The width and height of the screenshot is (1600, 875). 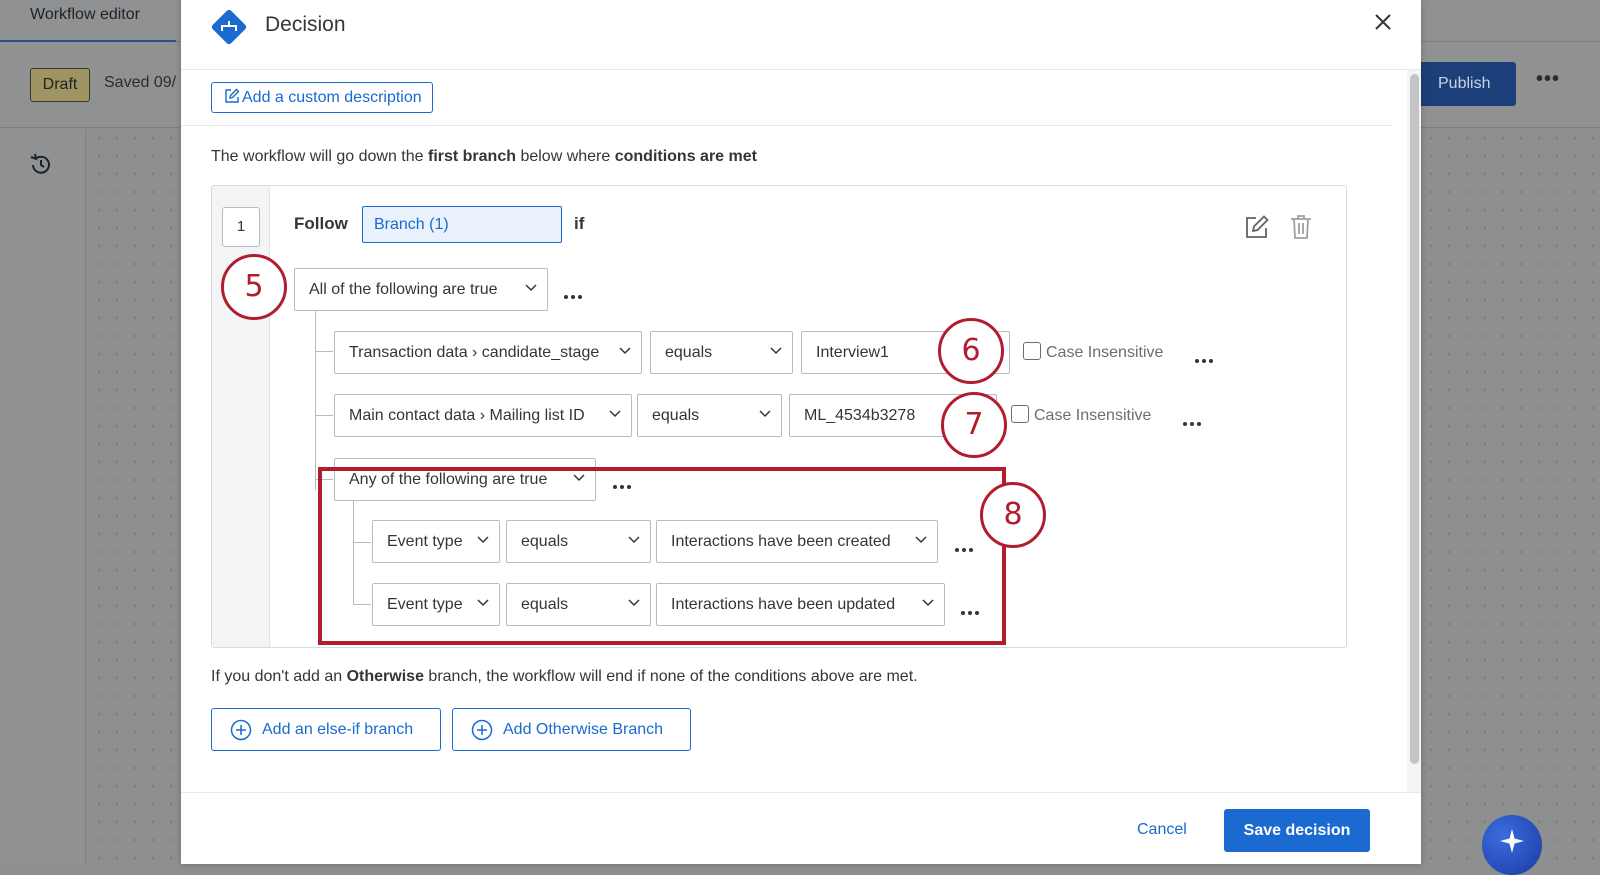 I want to click on add-description-button: Add a custom description, so click(x=322, y=97).